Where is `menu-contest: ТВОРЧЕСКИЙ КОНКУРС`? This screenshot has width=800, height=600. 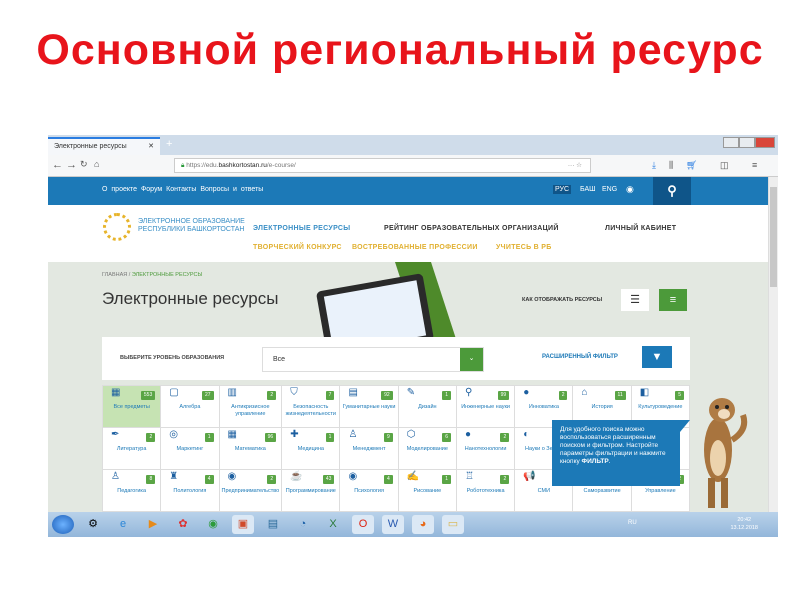
menu-contest: ТВОРЧЕСКИЙ КОНКУРС is located at coordinates (297, 247).